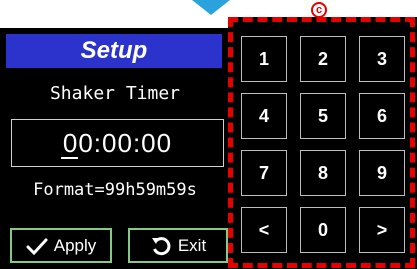 The width and height of the screenshot is (417, 269). Describe the element at coordinates (192, 245) in the screenshot. I see `exit-label: Exit` at that location.